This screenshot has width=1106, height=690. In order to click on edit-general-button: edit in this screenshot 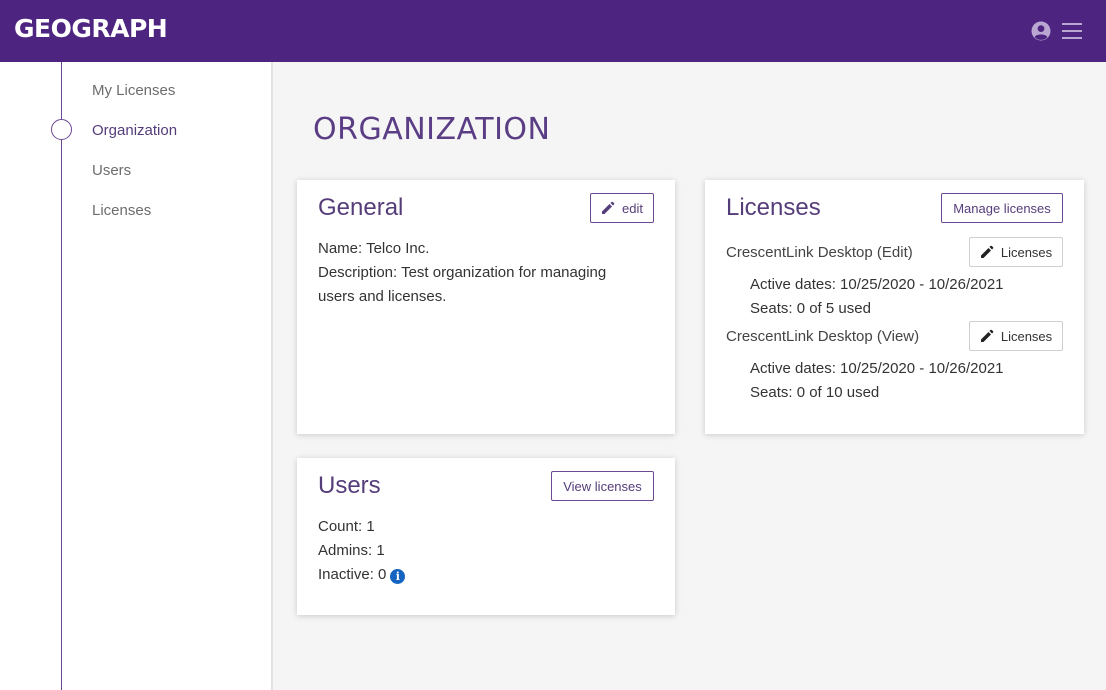, I will do `click(622, 208)`.